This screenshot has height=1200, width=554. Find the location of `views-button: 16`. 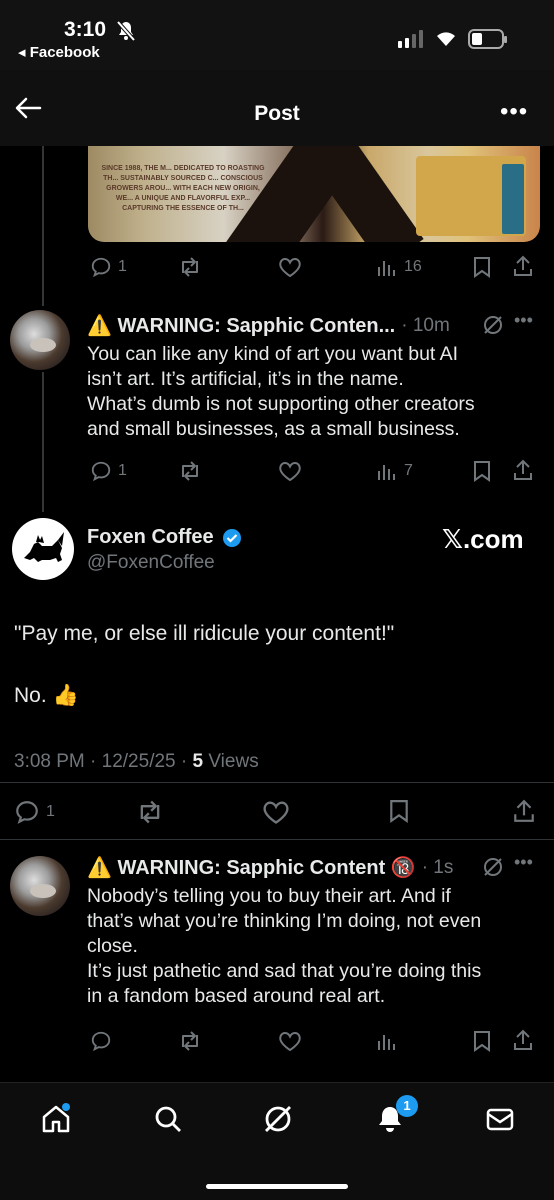

views-button: 16 is located at coordinates (399, 267).